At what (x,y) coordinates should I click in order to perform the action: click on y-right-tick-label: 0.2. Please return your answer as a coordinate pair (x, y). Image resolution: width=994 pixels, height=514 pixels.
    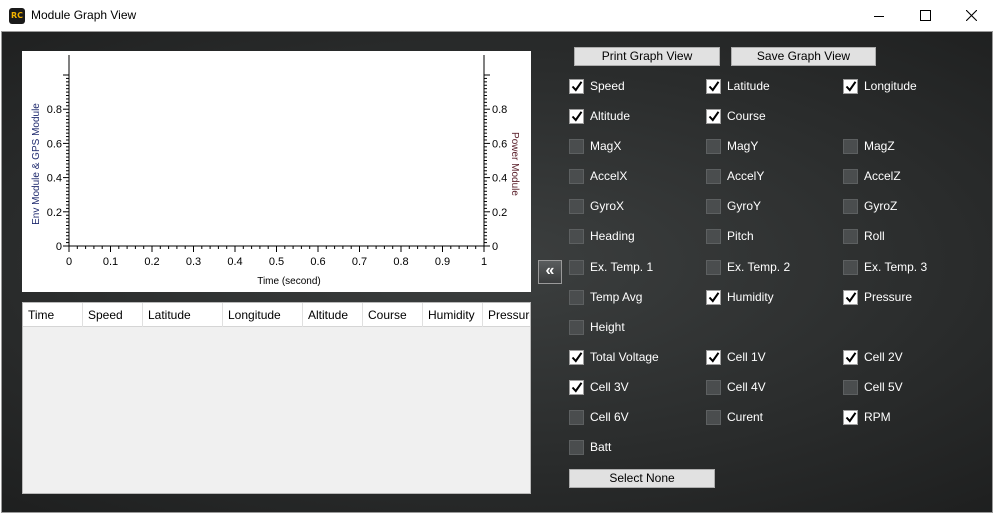
    Looking at the image, I should click on (499, 213).